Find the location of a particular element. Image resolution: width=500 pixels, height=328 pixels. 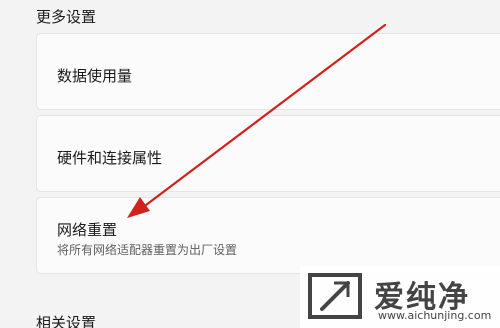

more-settings-heading: 更多设置 is located at coordinates (66, 17).